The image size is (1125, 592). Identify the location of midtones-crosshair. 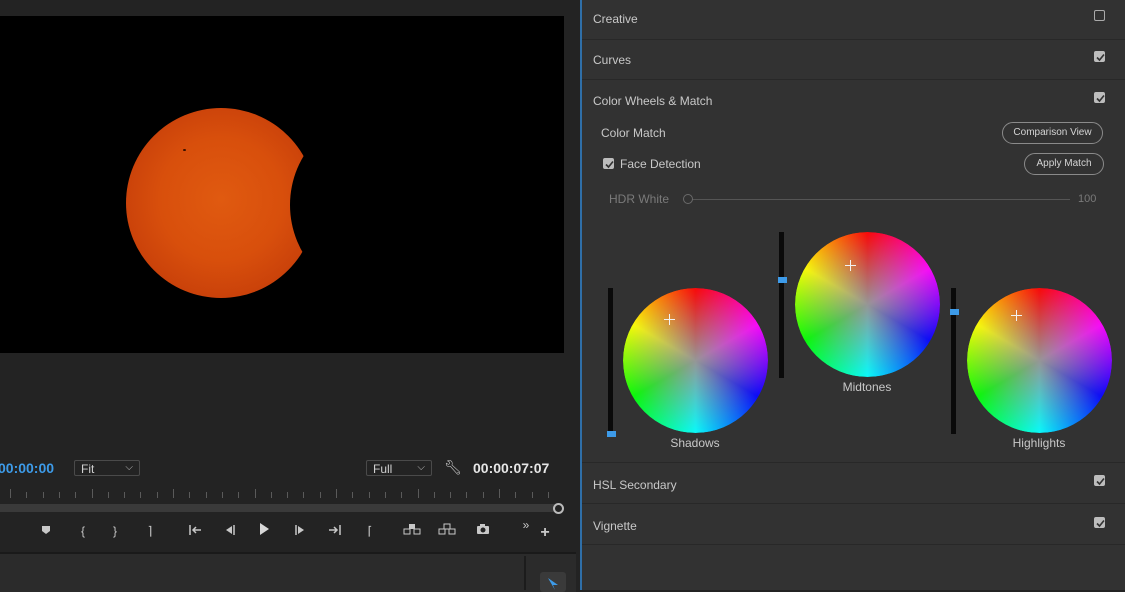
(850, 265).